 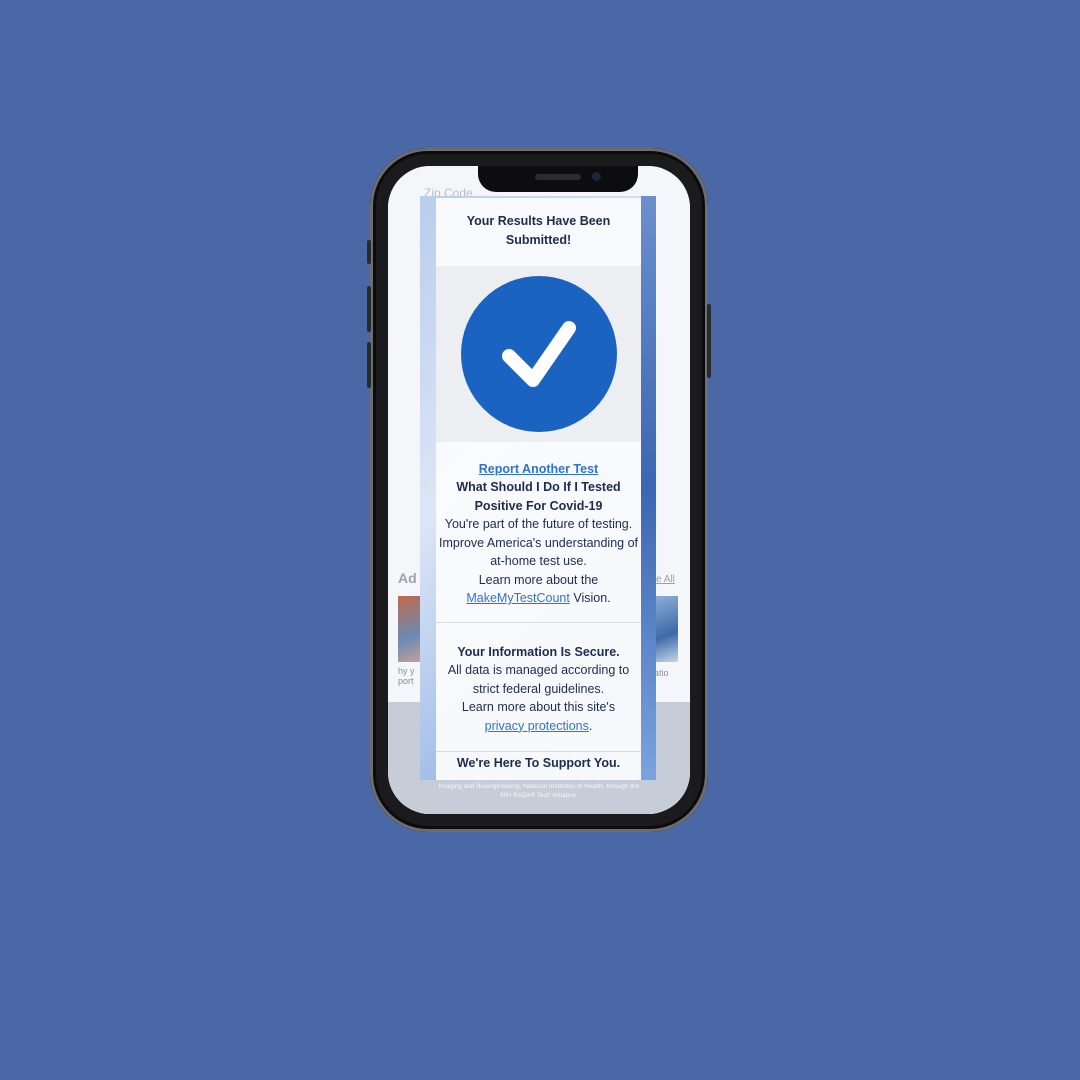 What do you see at coordinates (369, 365) in the screenshot?
I see `volume-down-button` at bounding box center [369, 365].